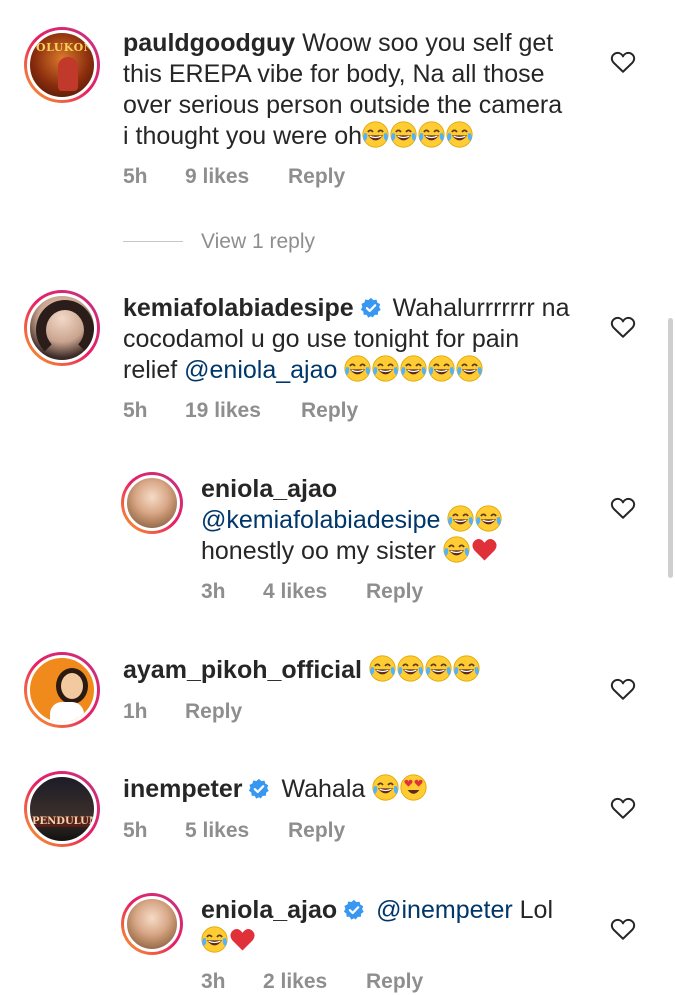 Image resolution: width=675 pixels, height=995 pixels. I want to click on avatar-caption: OLUKON, so click(65, 47).